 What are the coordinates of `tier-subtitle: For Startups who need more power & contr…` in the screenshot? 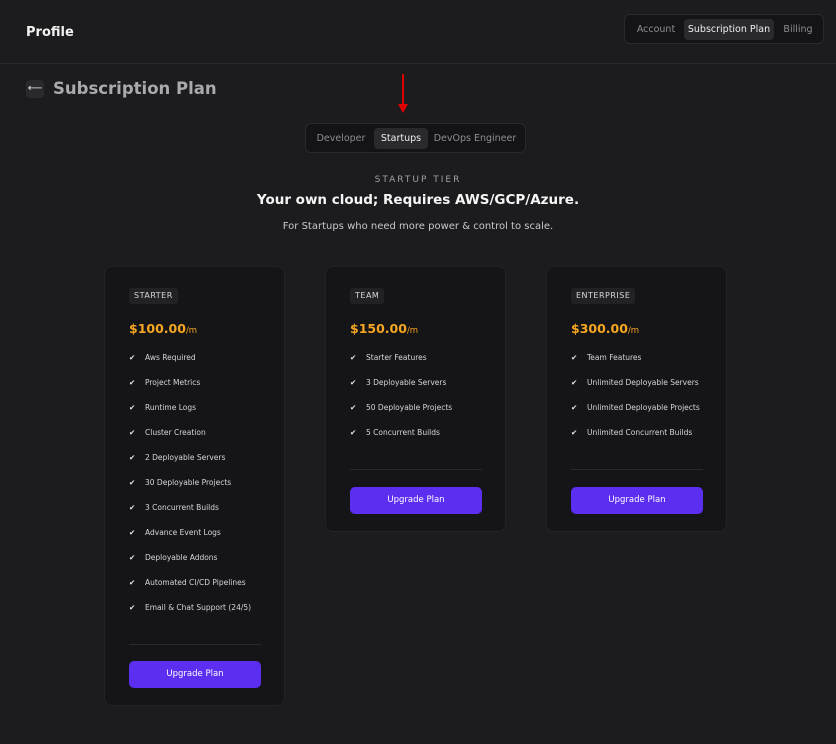 It's located at (418, 226).